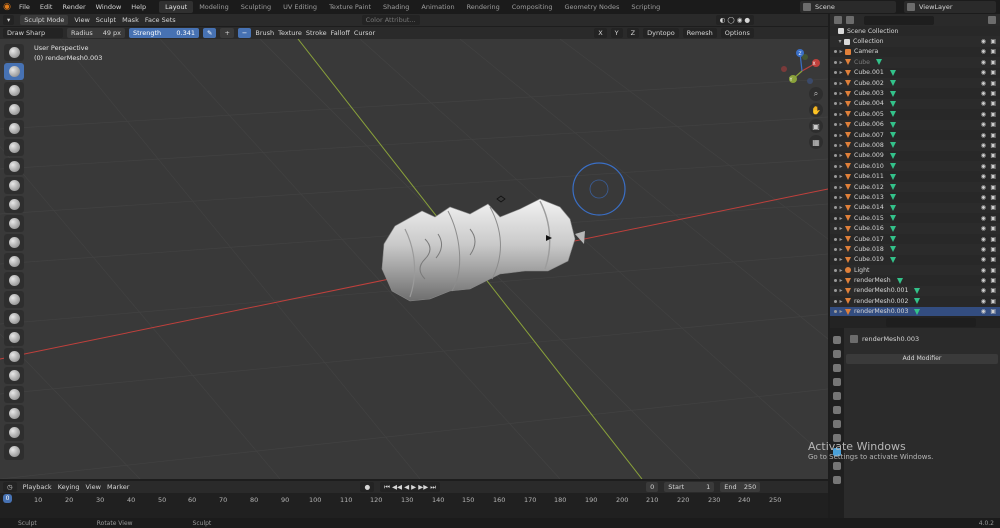  Describe the element at coordinates (600, 33) in the screenshot. I see `symmetry-x-button: X` at that location.